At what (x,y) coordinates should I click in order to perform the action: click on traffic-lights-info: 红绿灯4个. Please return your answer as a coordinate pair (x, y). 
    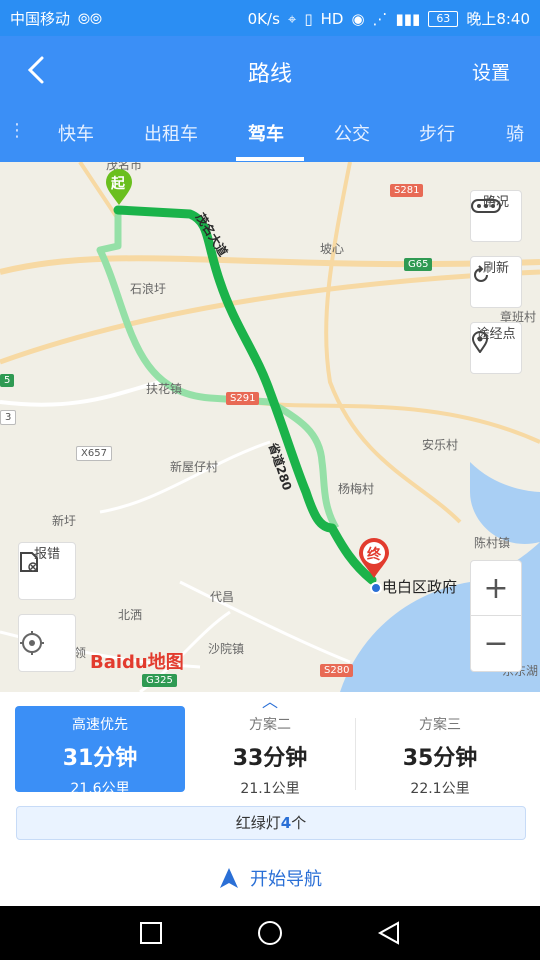
    Looking at the image, I should click on (271, 823).